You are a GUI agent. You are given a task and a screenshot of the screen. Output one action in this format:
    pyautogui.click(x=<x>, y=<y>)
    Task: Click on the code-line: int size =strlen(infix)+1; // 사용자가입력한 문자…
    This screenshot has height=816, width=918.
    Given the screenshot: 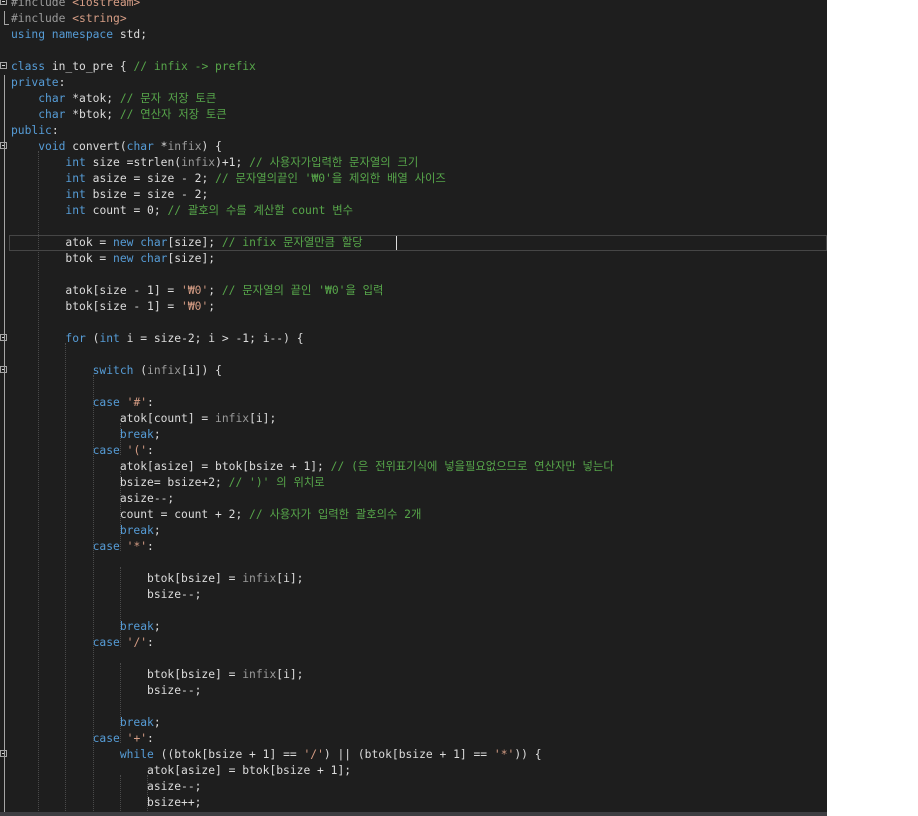 What is the action you would take?
    pyautogui.click(x=413, y=163)
    